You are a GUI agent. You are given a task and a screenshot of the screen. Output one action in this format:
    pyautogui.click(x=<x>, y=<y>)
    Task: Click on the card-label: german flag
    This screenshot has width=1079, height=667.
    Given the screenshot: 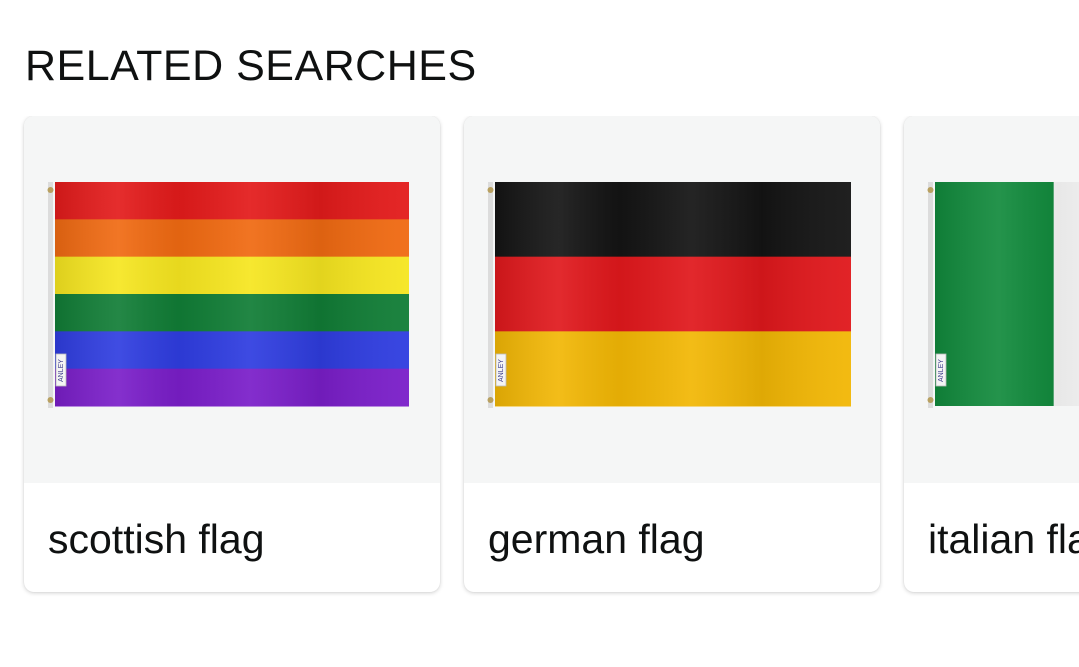 What is the action you would take?
    pyautogui.click(x=596, y=539)
    